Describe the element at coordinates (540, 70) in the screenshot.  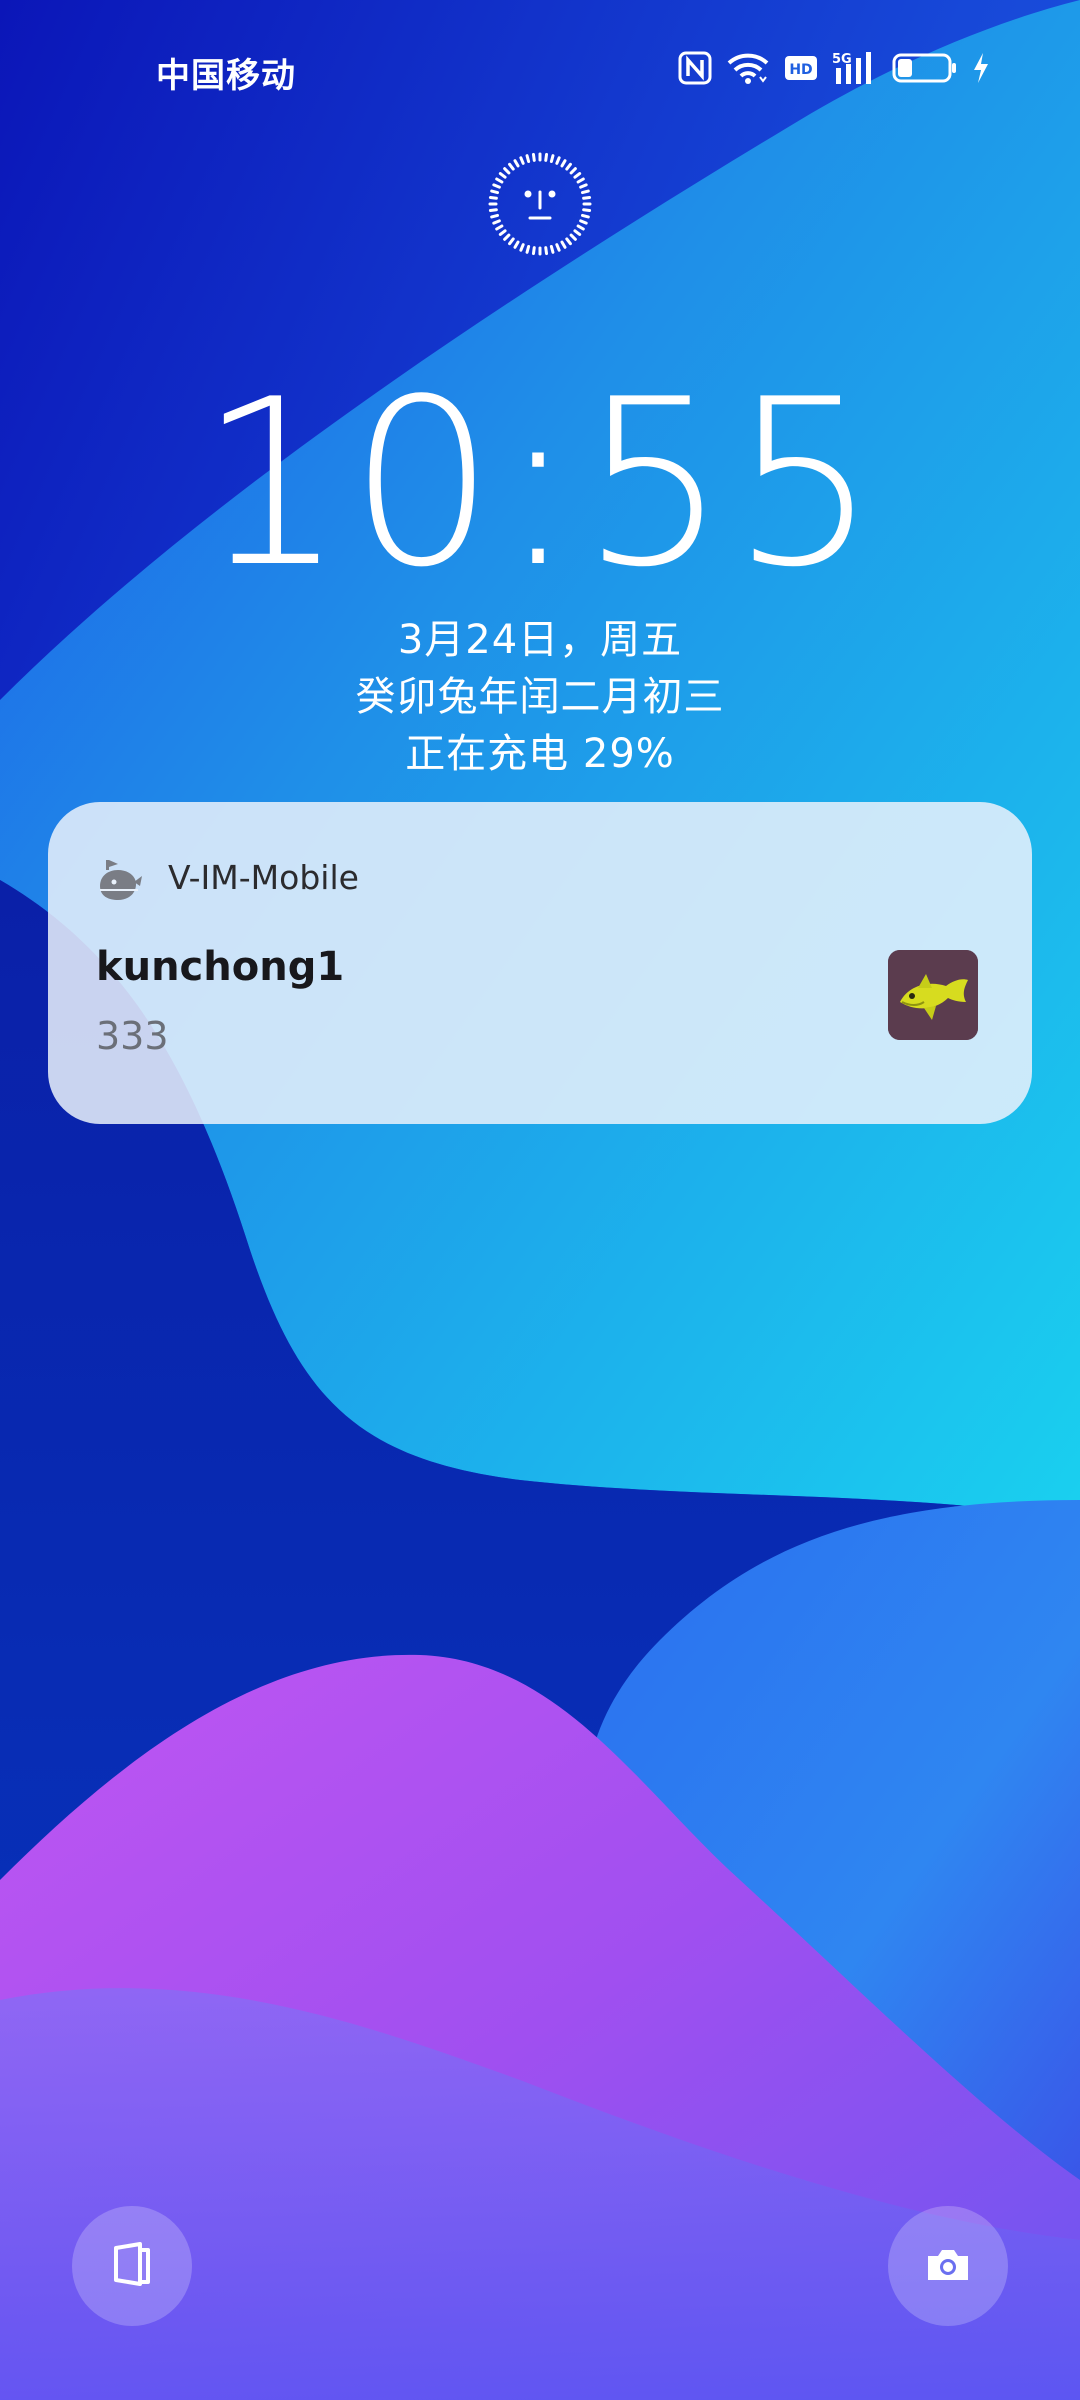
I see `status-bar: 中国移动 HD 5G` at that location.